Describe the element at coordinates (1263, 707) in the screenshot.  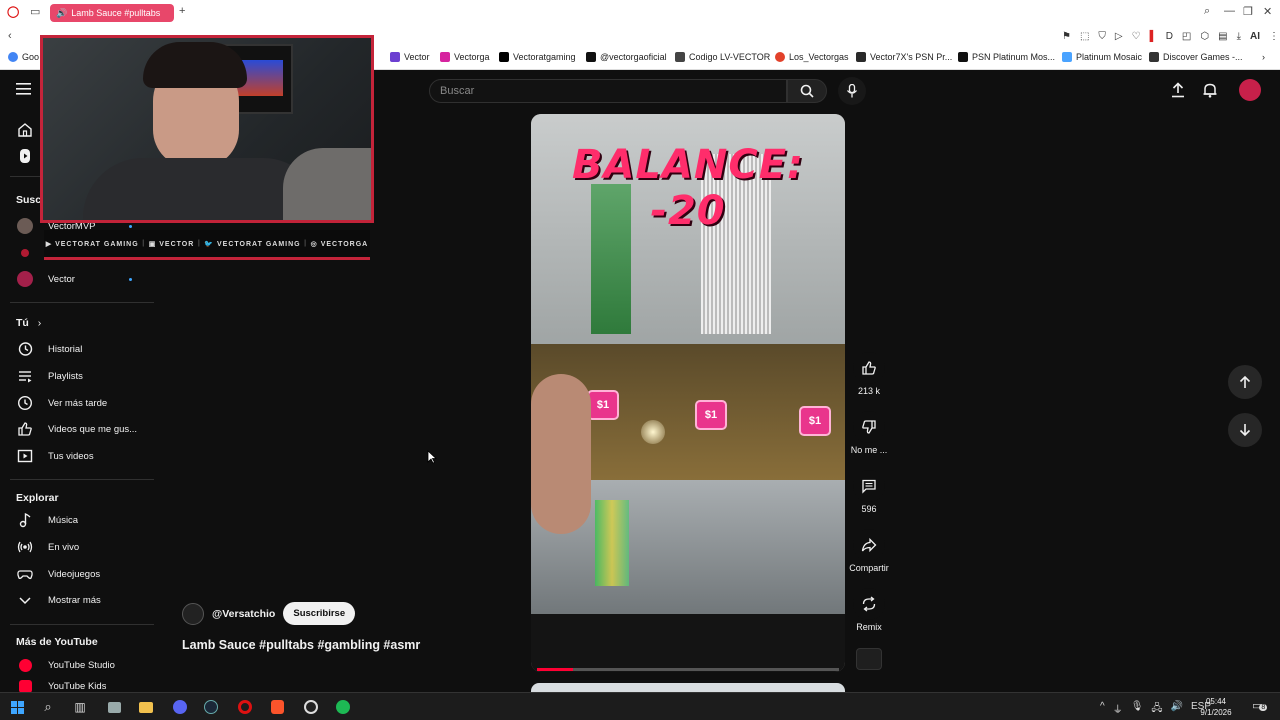
I see `notification-count: 8` at that location.